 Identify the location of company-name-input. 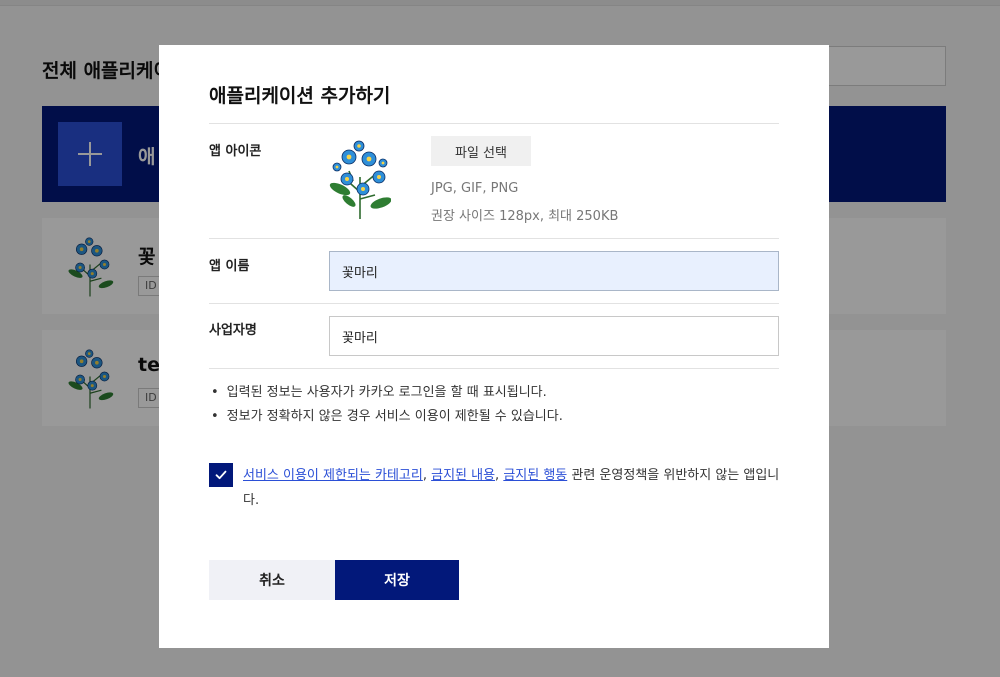
(554, 336).